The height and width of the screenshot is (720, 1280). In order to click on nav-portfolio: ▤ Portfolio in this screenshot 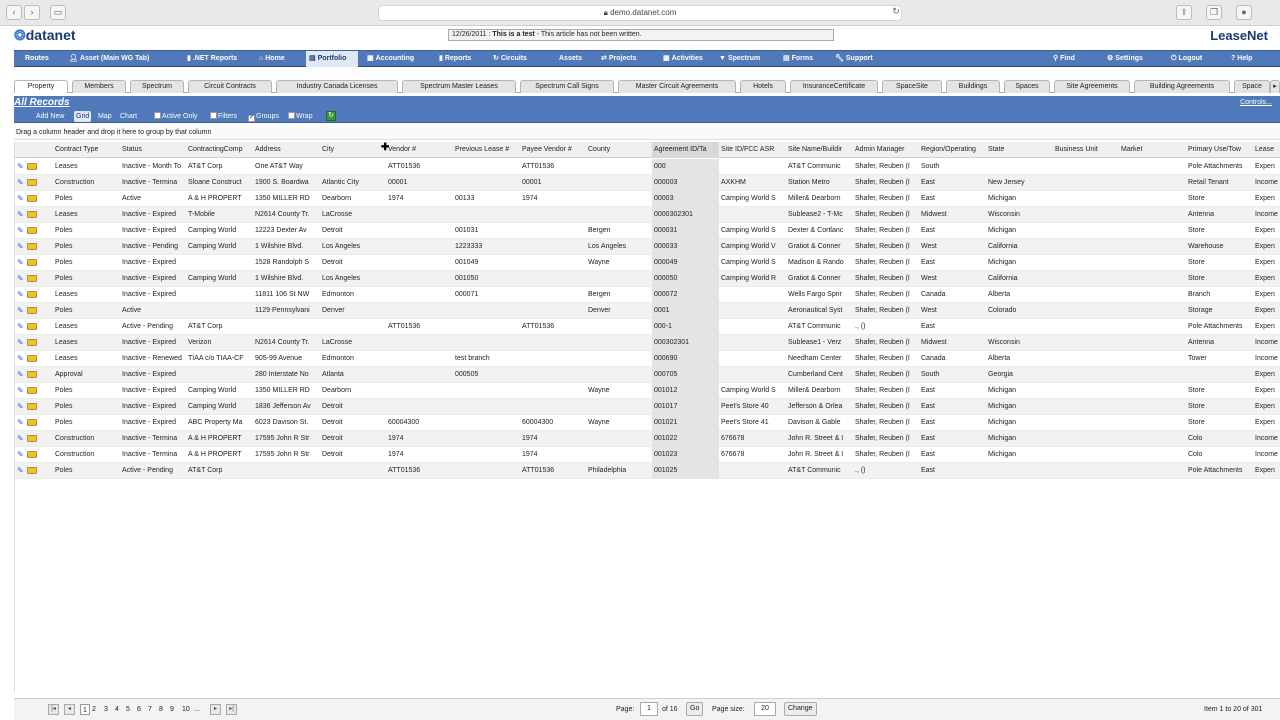, I will do `click(332, 59)`.